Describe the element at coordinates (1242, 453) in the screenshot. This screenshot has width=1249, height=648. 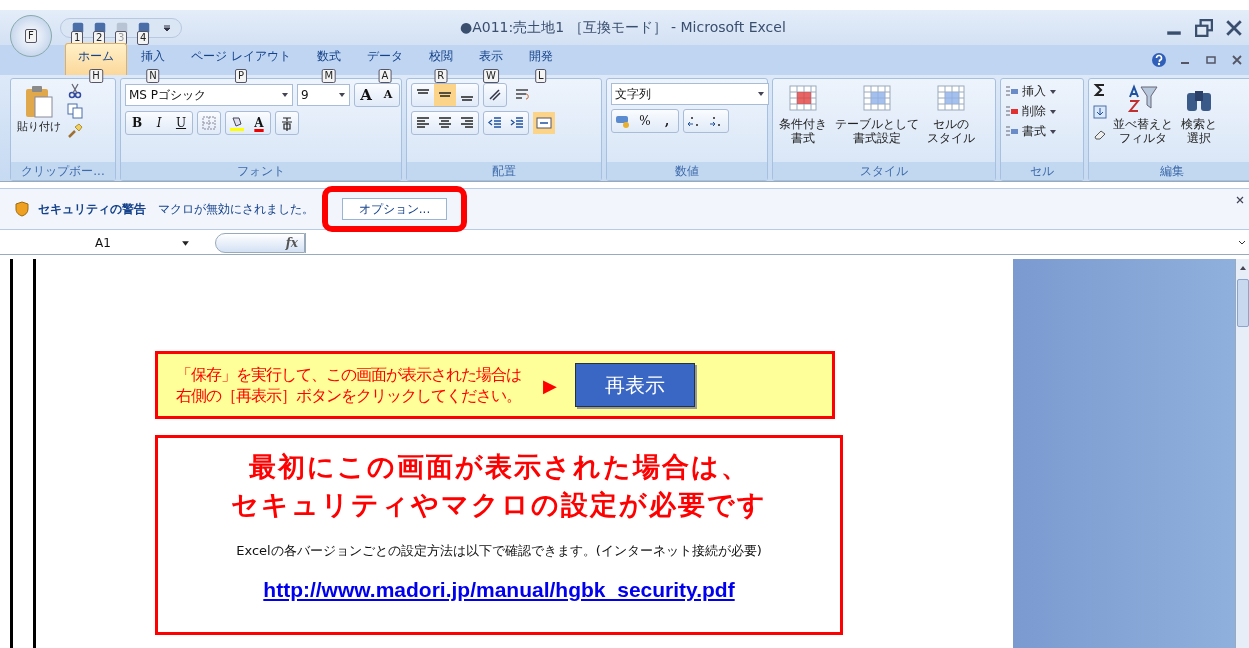
I see `vertical-scrollbar` at that location.